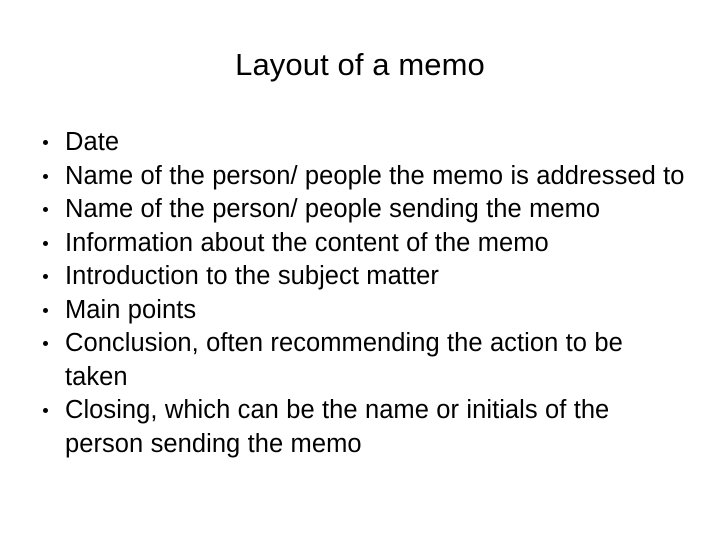 Image resolution: width=720 pixels, height=540 pixels. I want to click on list-item: Main points, so click(360, 311).